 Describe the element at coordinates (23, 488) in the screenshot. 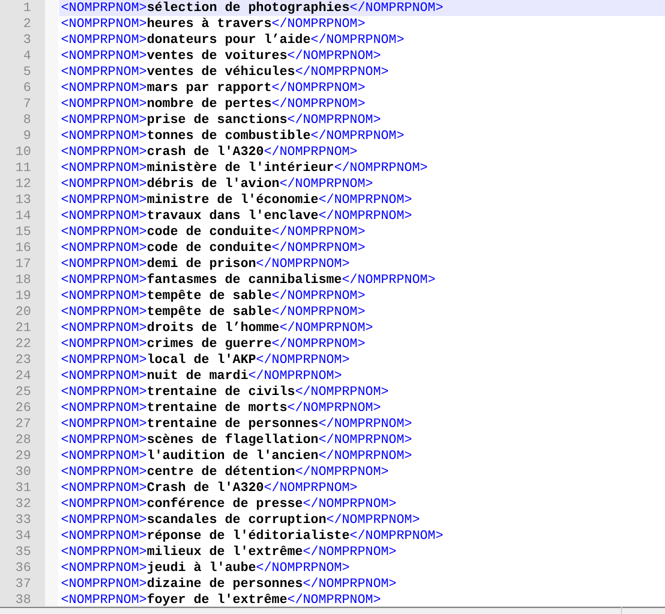

I see `line-number: 31` at that location.